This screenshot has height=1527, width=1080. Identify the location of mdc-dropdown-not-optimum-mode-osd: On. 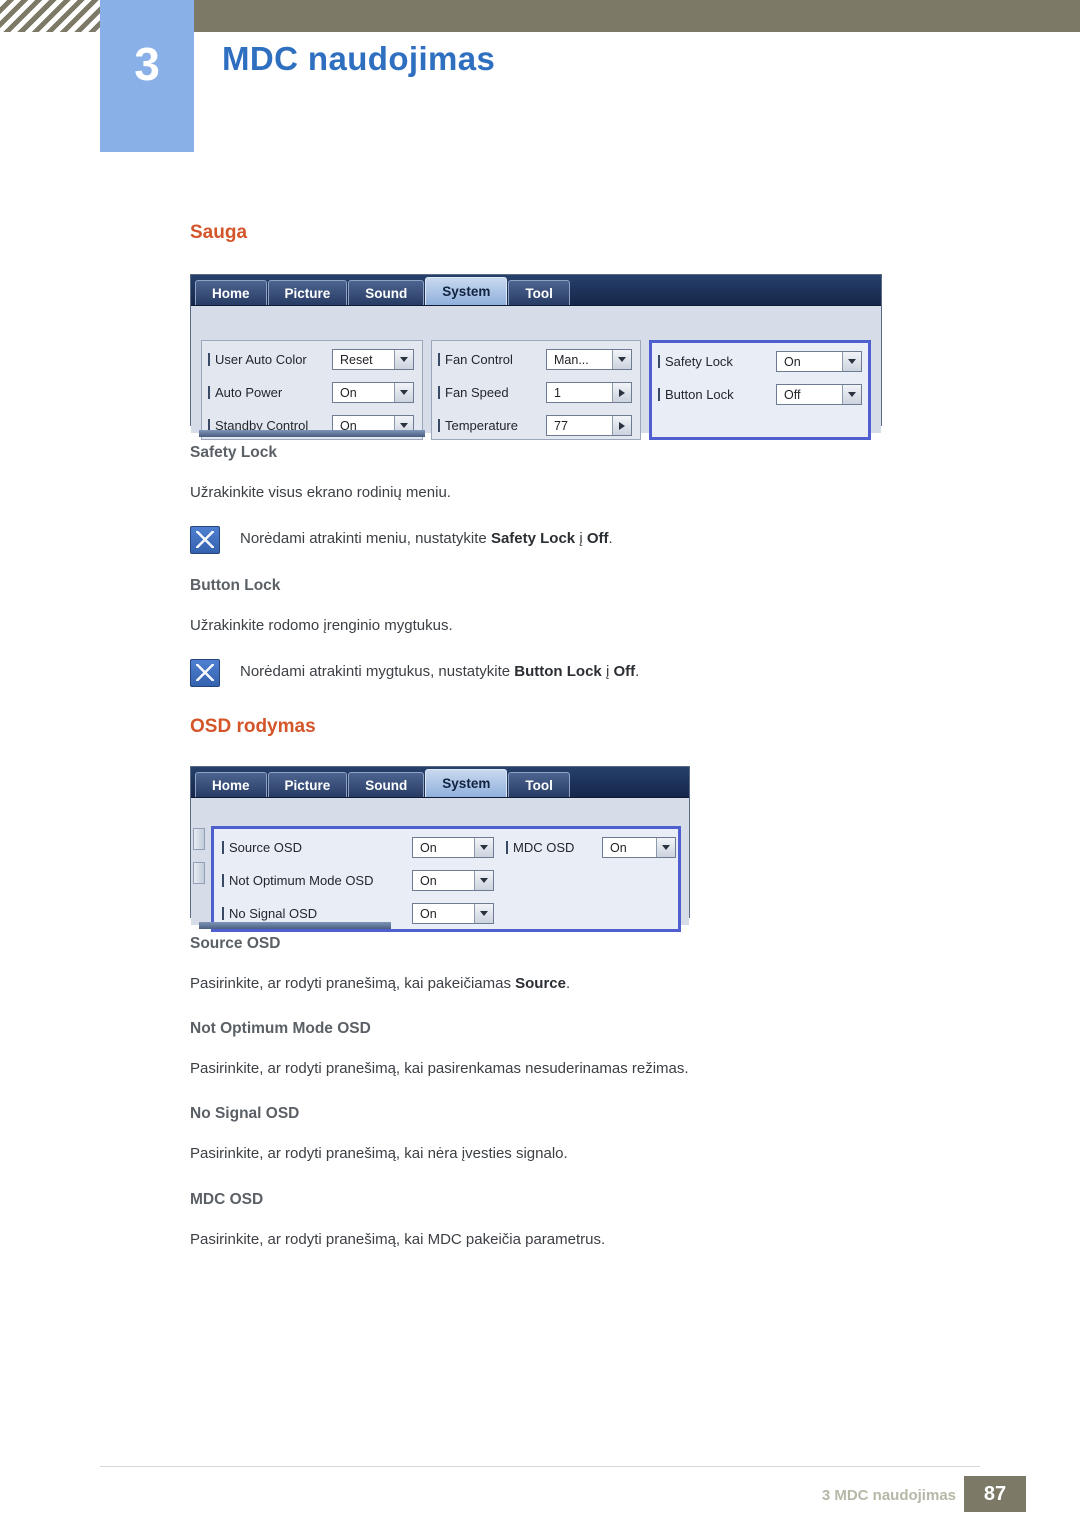
(453, 880).